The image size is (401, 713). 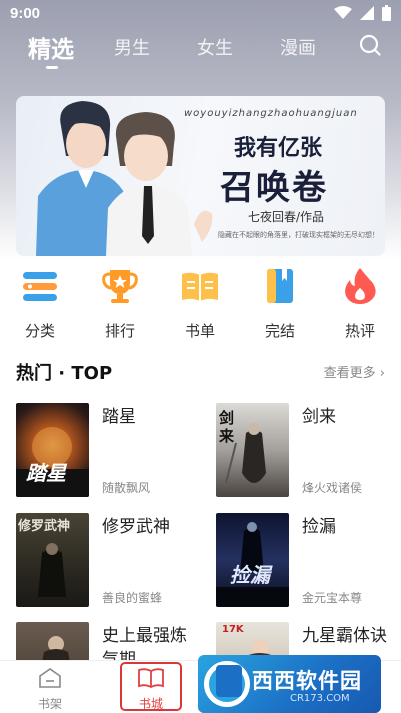 What do you see at coordinates (298, 47) in the screenshot?
I see `tab-comics: 漫画` at bounding box center [298, 47].